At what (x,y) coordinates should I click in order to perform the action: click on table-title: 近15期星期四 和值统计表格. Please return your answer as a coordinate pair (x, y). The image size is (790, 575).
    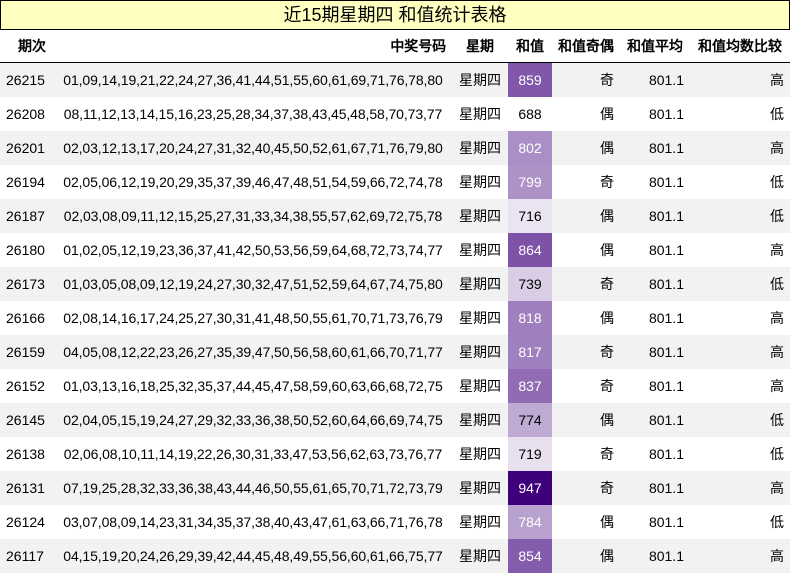
    Looking at the image, I should click on (395, 15).